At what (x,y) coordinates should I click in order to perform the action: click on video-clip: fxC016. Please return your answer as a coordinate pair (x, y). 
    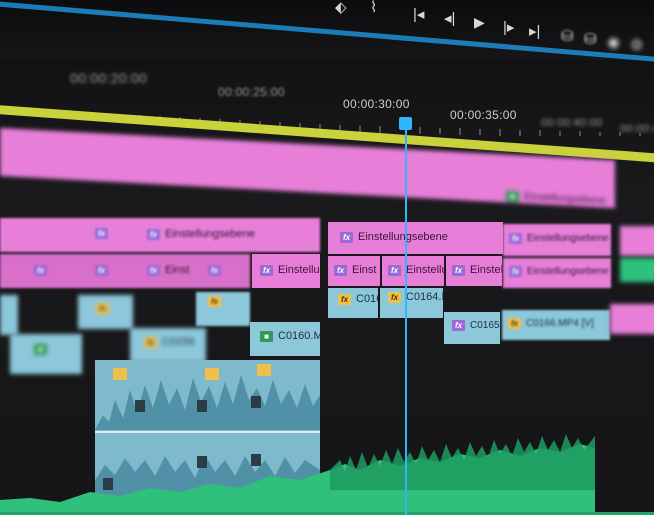
    Looking at the image, I should click on (353, 303).